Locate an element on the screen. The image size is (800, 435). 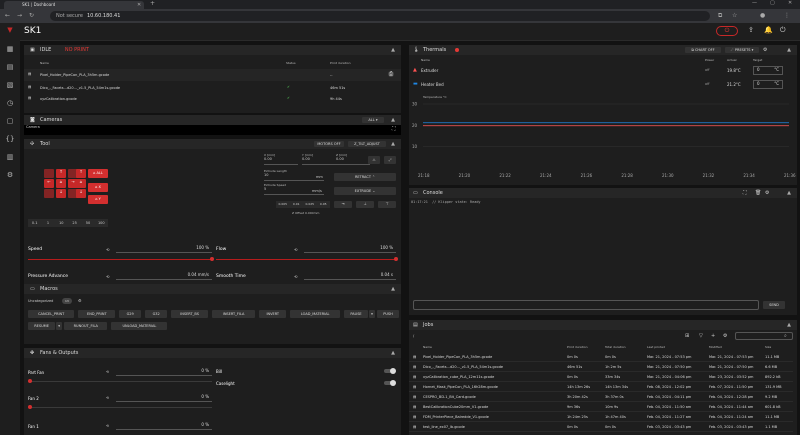
bill-toggle is located at coordinates (390, 371).